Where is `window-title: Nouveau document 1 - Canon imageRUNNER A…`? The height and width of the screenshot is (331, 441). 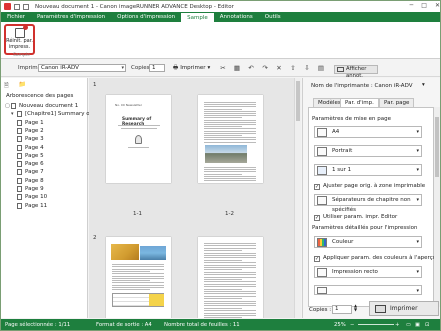 window-title: Nouveau document 1 - Canon imageRUNNER A… is located at coordinates (134, 6).